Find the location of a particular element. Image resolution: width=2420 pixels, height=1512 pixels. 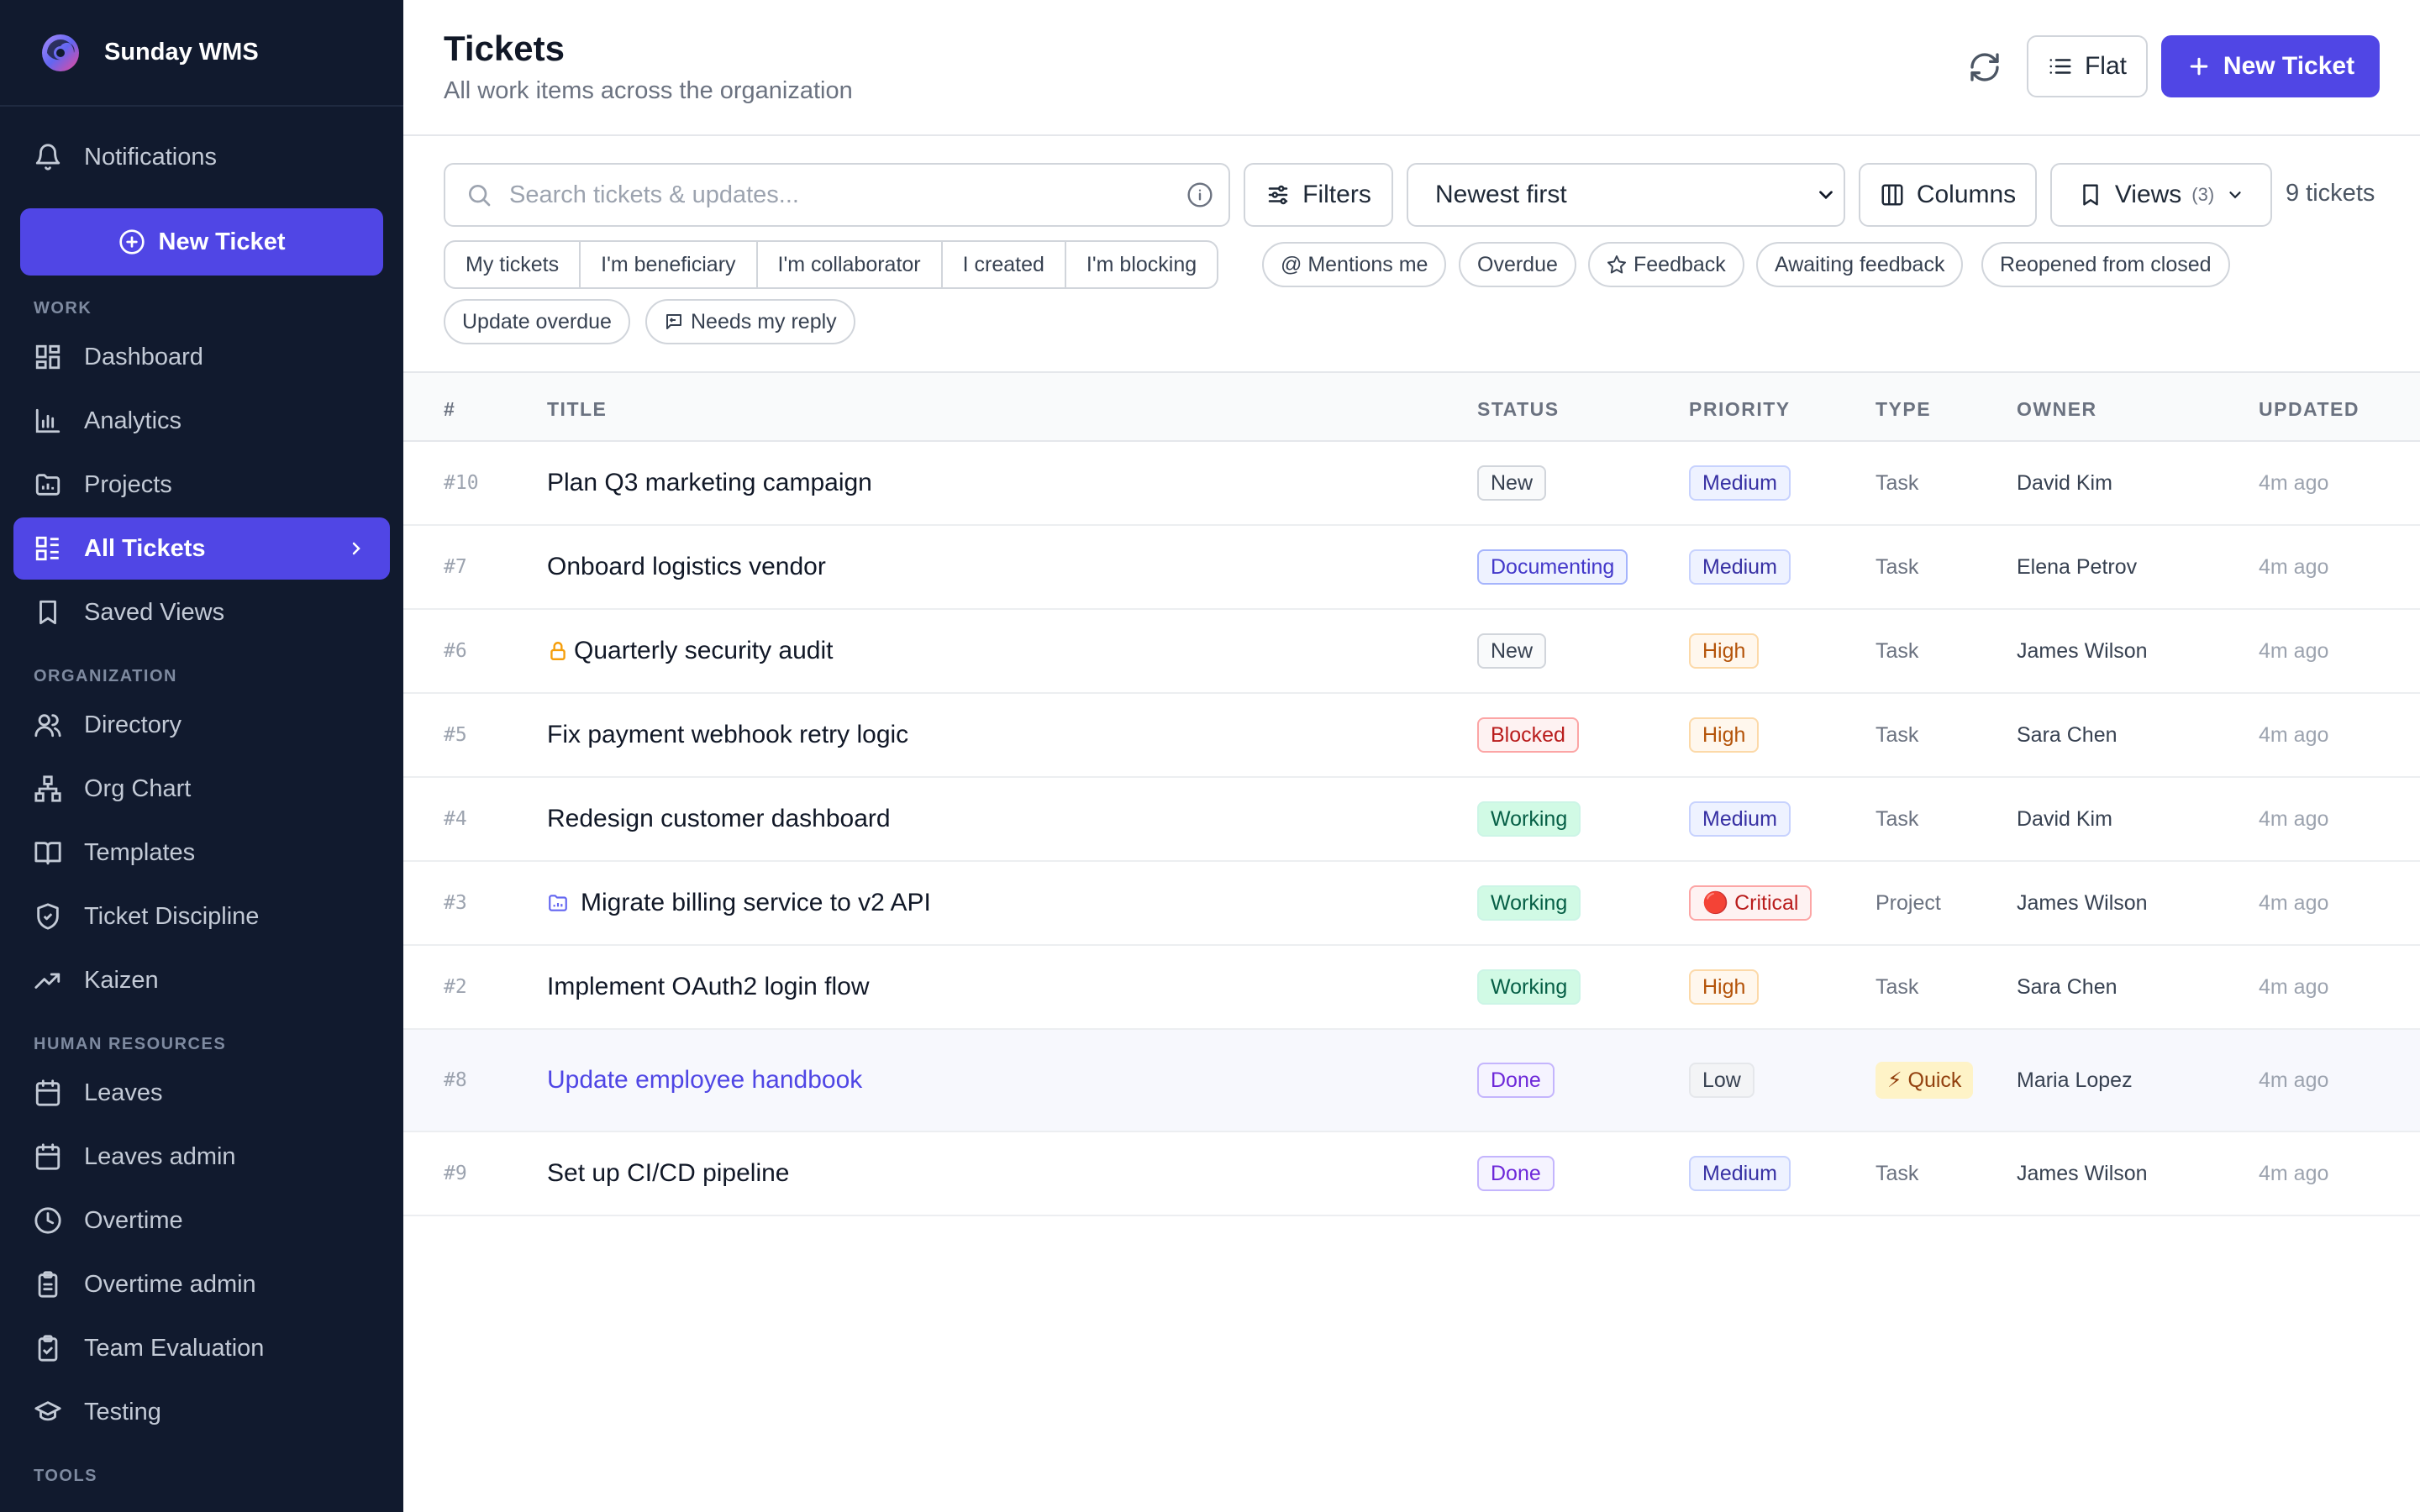

columns-button: Columns is located at coordinates (1948, 195).